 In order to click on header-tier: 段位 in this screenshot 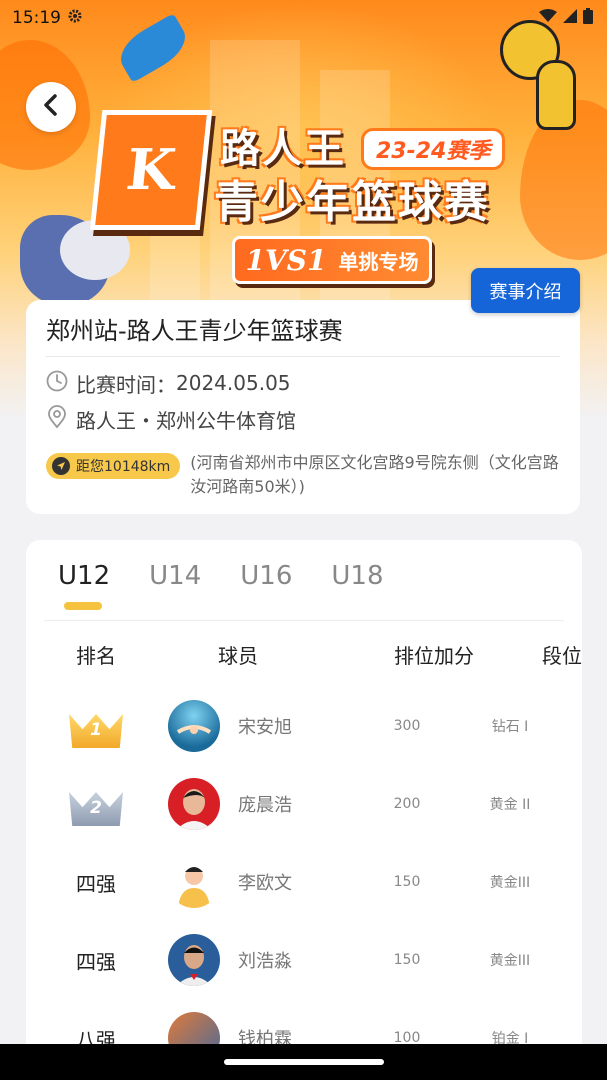, I will do `click(562, 655)`.